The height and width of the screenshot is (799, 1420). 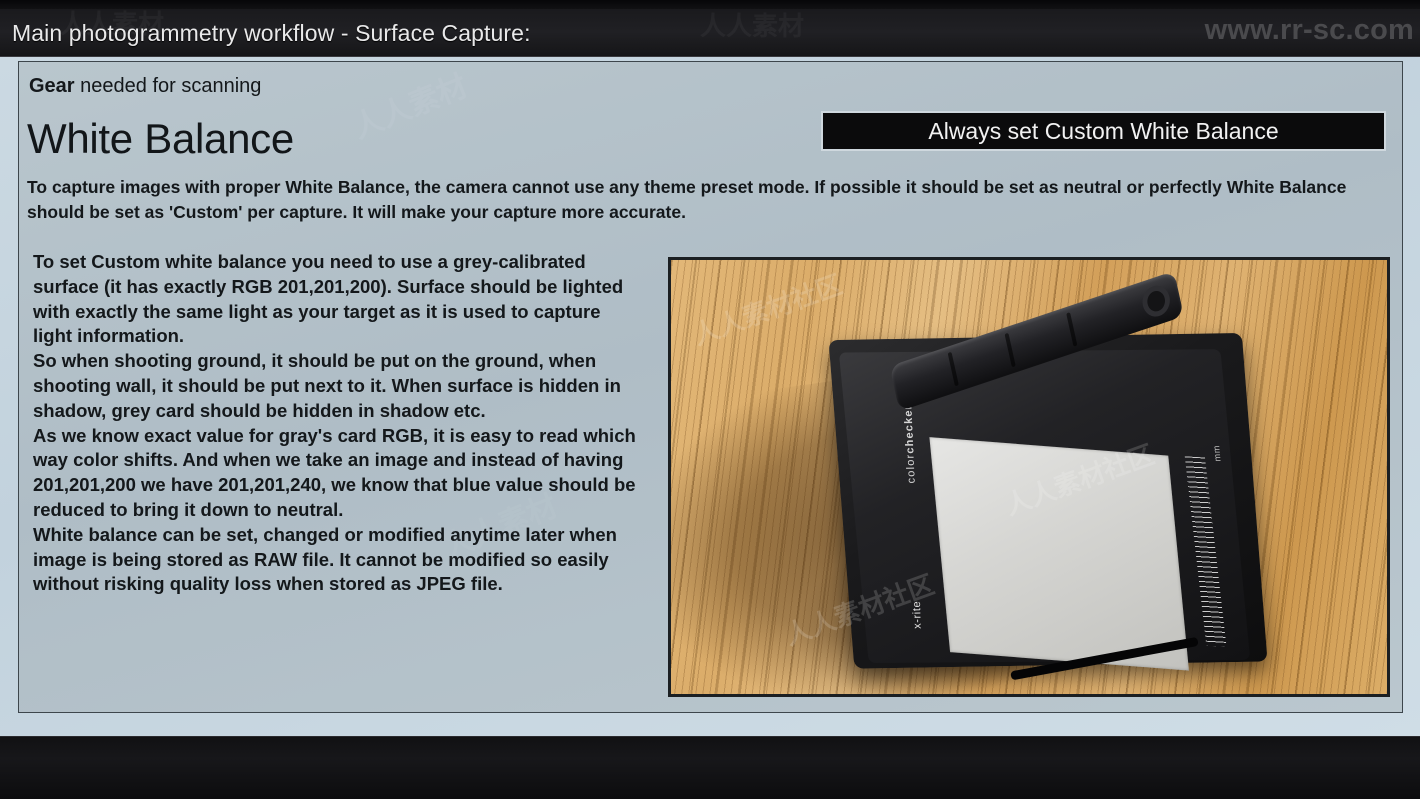 I want to click on card-ruler-ticks, so click(x=1205, y=551).